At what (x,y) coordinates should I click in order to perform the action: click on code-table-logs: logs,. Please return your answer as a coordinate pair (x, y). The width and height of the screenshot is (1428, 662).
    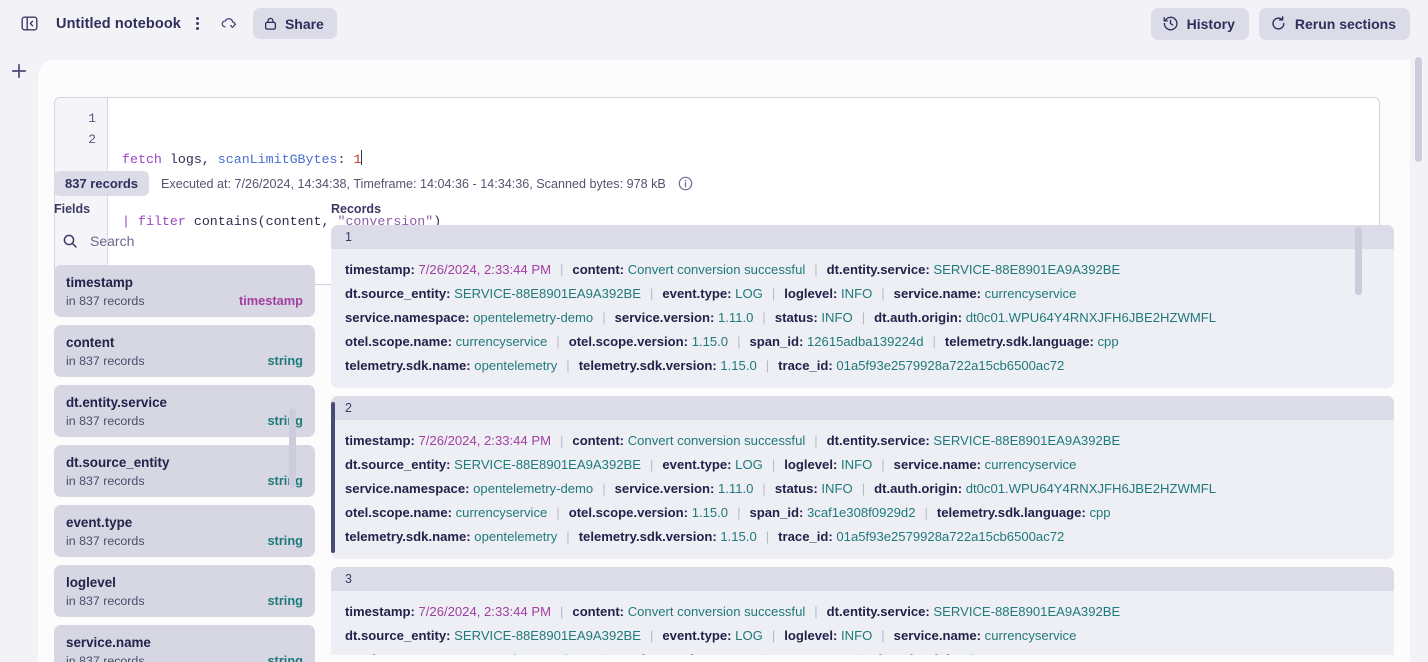
    Looking at the image, I should click on (189, 159).